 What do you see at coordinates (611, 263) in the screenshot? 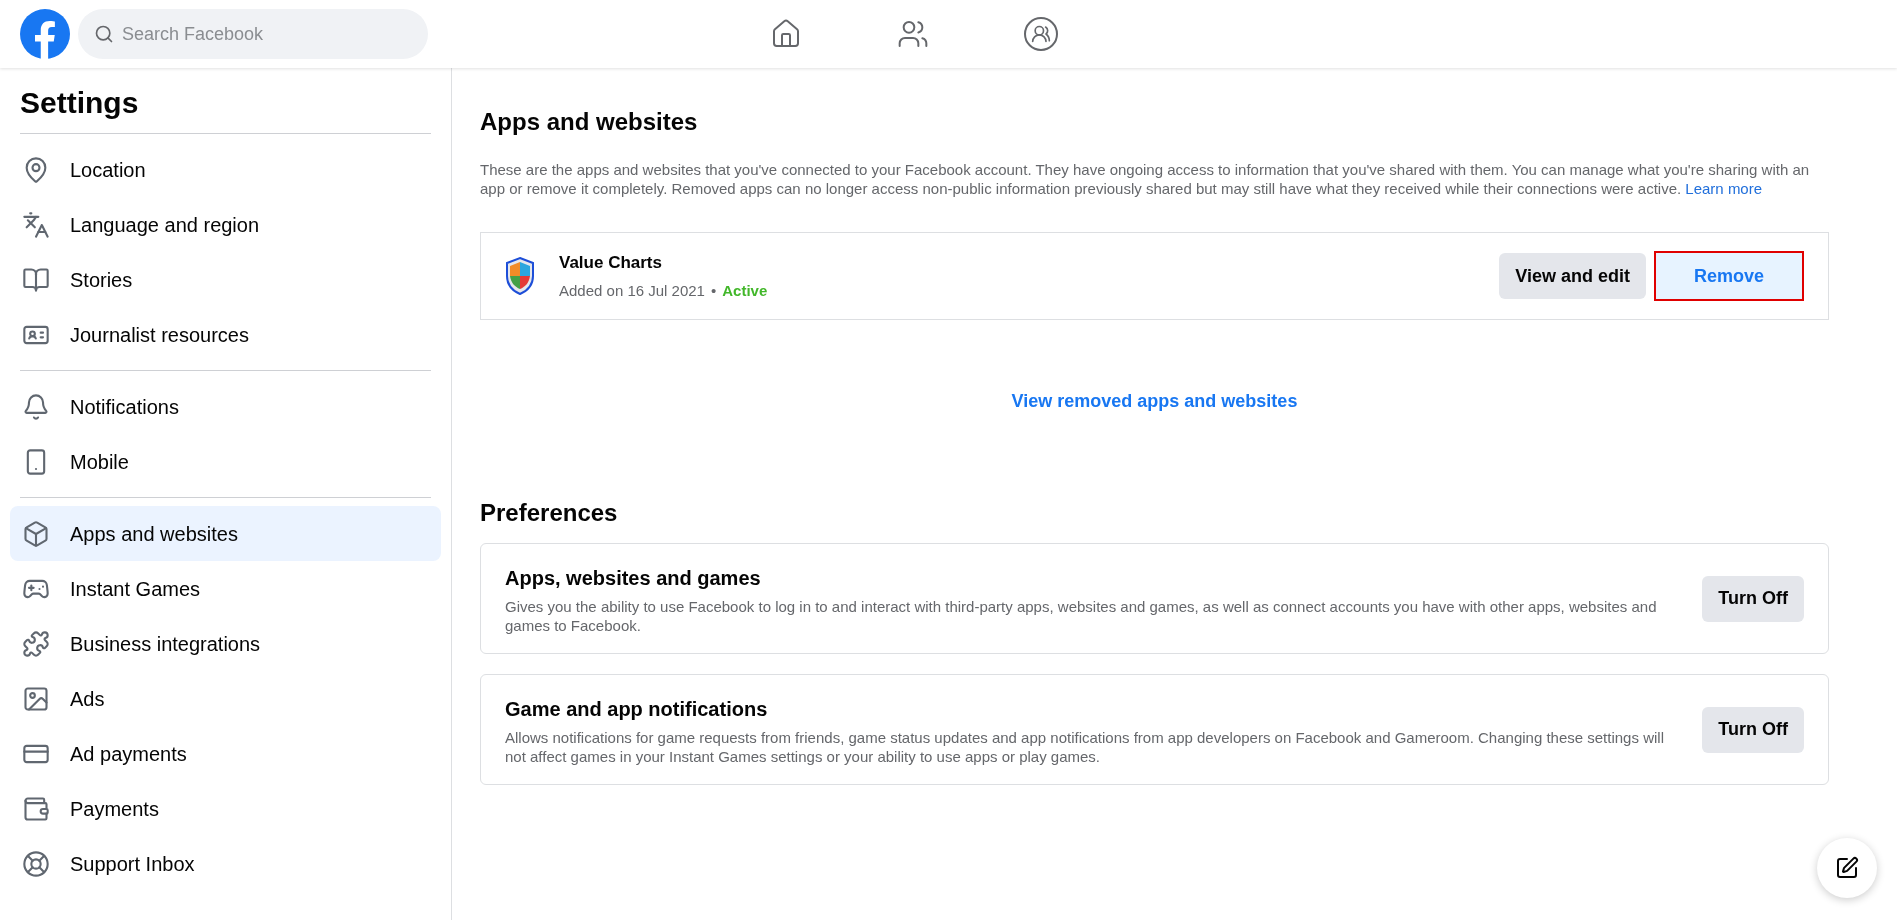
I see `app-name: Value Charts` at bounding box center [611, 263].